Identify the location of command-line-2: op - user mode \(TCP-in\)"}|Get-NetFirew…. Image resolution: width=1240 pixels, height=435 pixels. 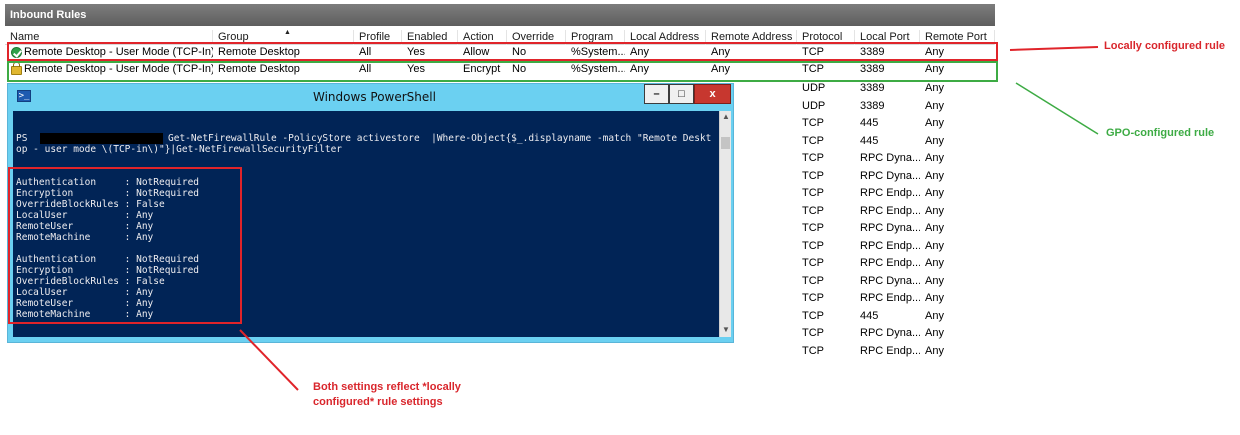
(179, 149).